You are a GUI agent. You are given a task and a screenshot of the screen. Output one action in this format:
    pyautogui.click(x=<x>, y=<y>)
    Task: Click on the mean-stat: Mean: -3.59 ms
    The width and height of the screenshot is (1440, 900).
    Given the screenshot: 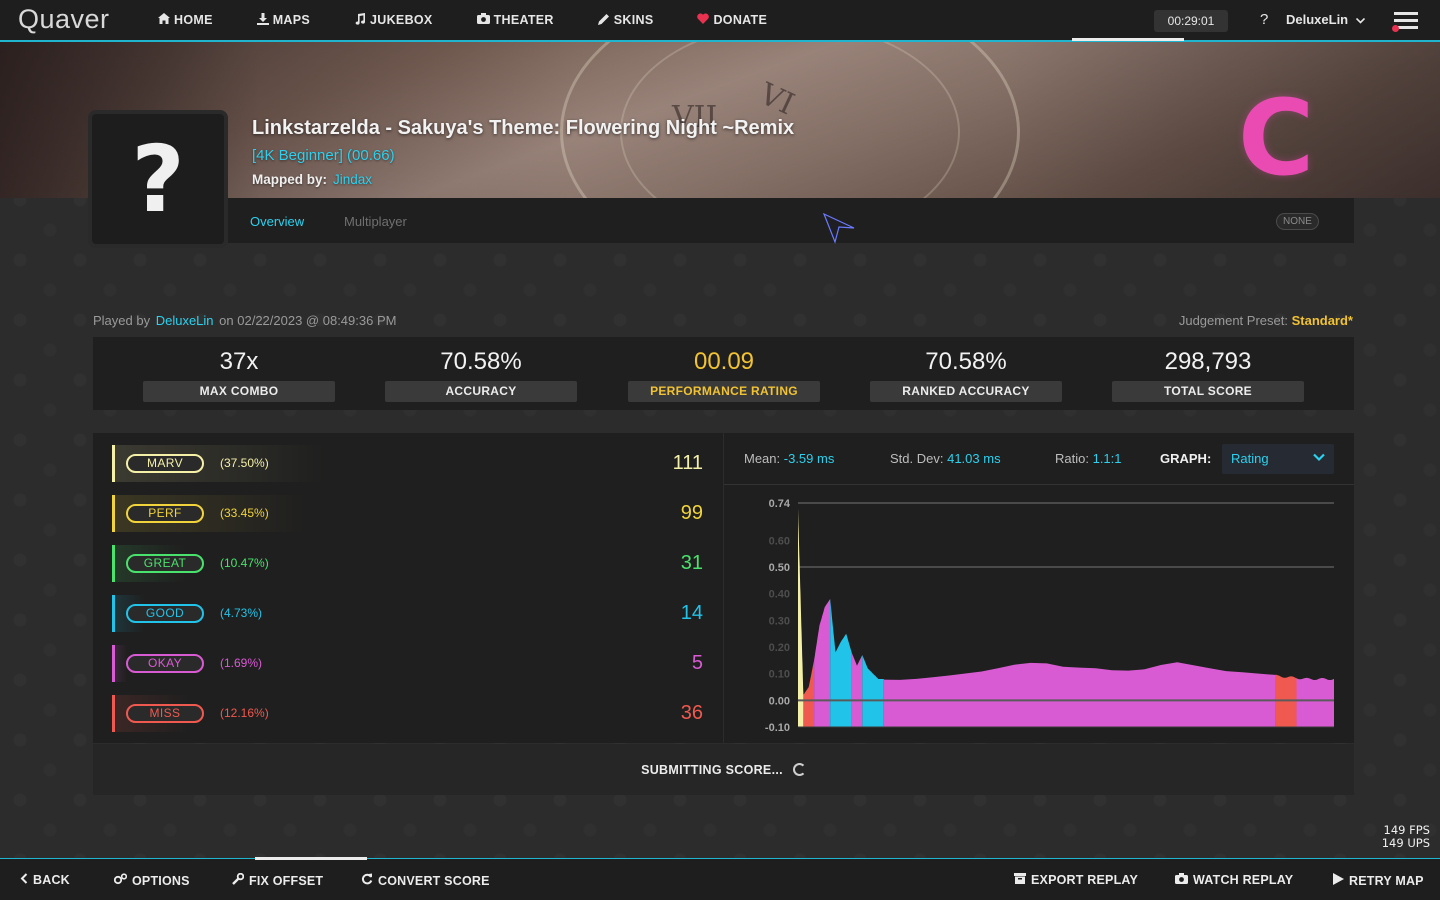 What is the action you would take?
    pyautogui.click(x=789, y=458)
    